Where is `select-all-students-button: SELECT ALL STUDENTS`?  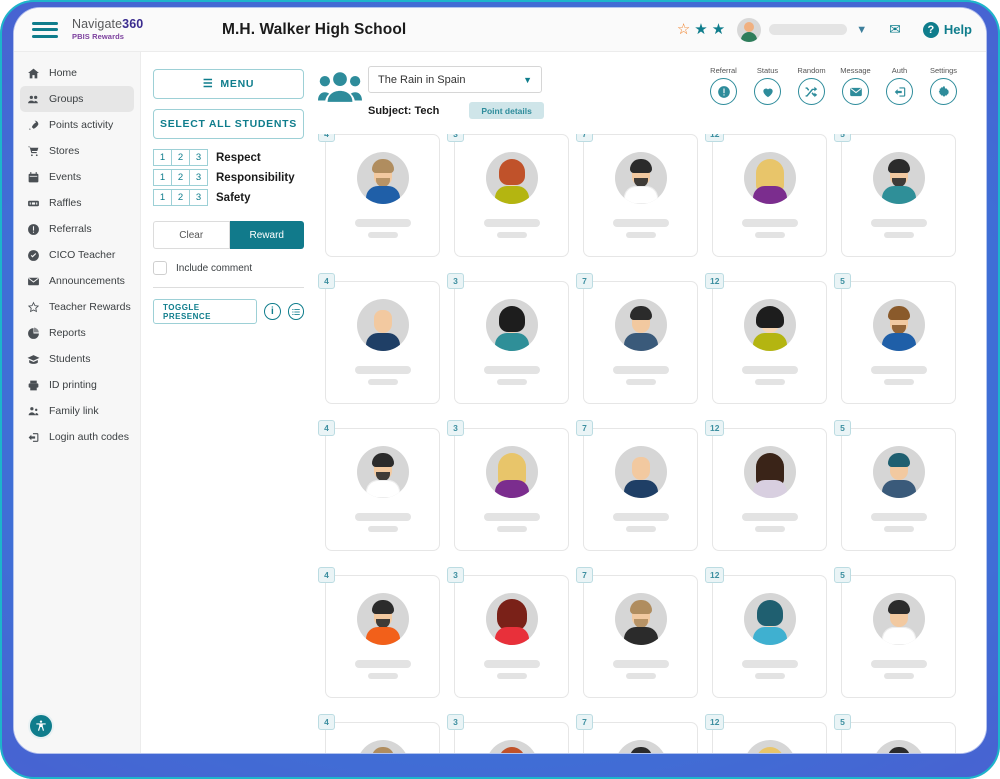
select-all-students-button: SELECT ALL STUDENTS is located at coordinates (228, 124).